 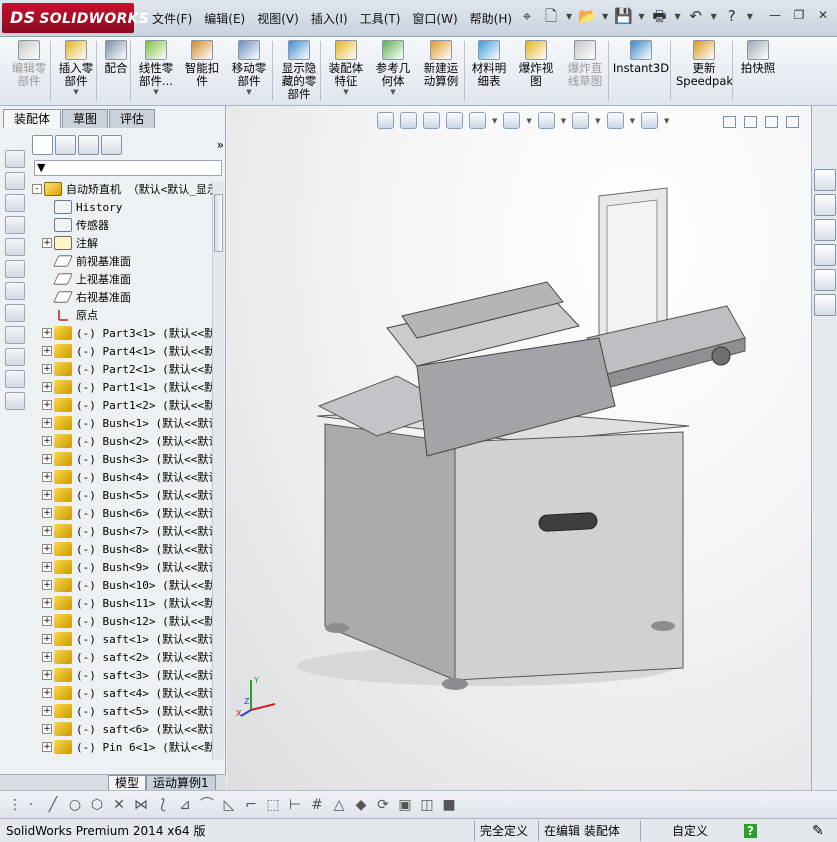 What do you see at coordinates (122, 513) in the screenshot?
I see `tree-item: + (-) Bush<6> (默认<<默认` at bounding box center [122, 513].